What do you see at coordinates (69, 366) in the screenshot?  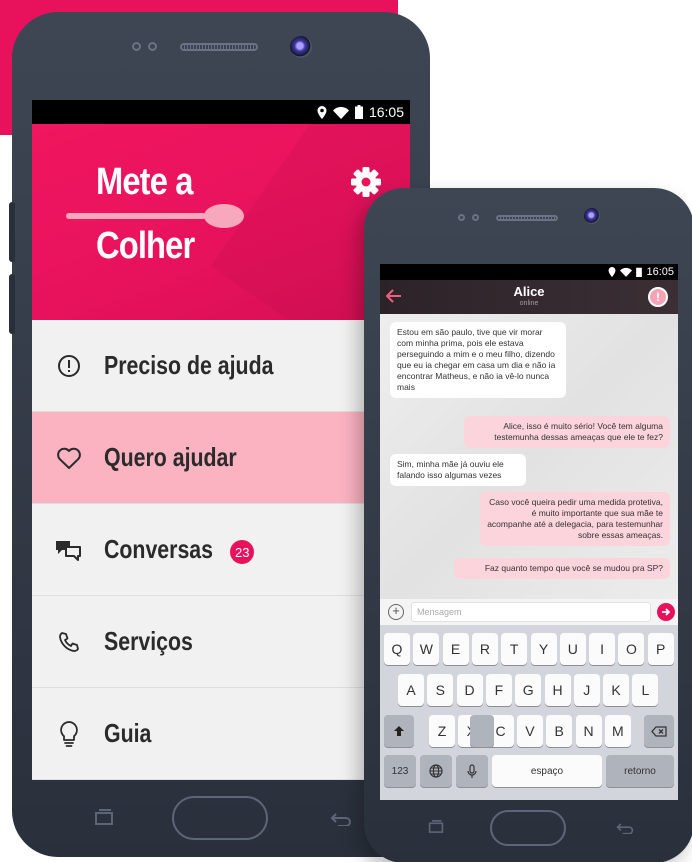 I see `exclamation-circle-icon` at bounding box center [69, 366].